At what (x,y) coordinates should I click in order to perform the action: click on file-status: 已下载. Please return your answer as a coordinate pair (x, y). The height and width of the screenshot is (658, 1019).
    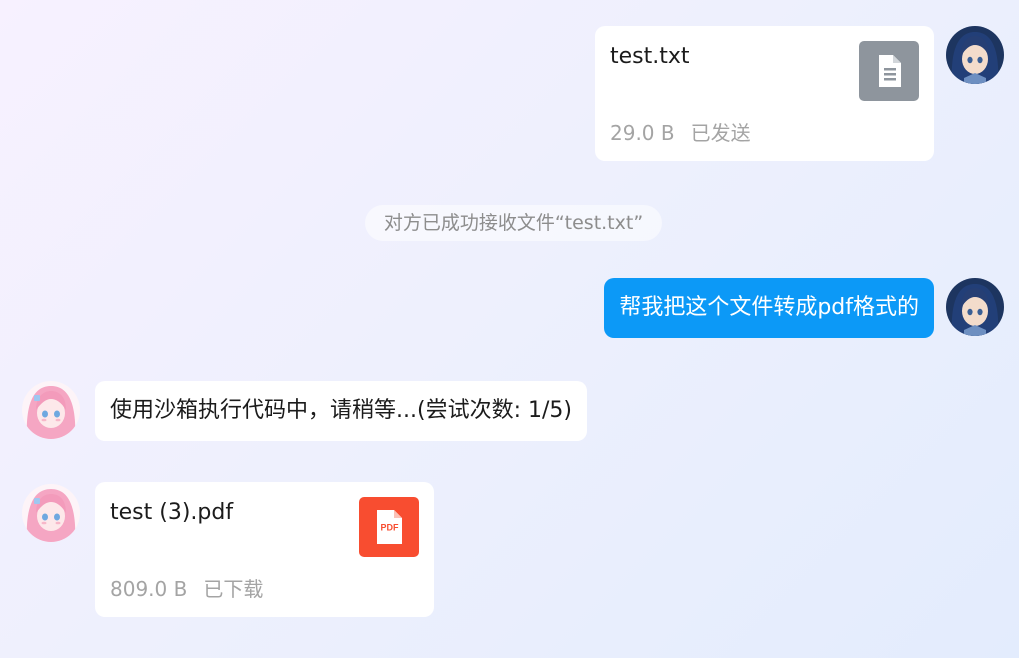
    Looking at the image, I should click on (233, 589).